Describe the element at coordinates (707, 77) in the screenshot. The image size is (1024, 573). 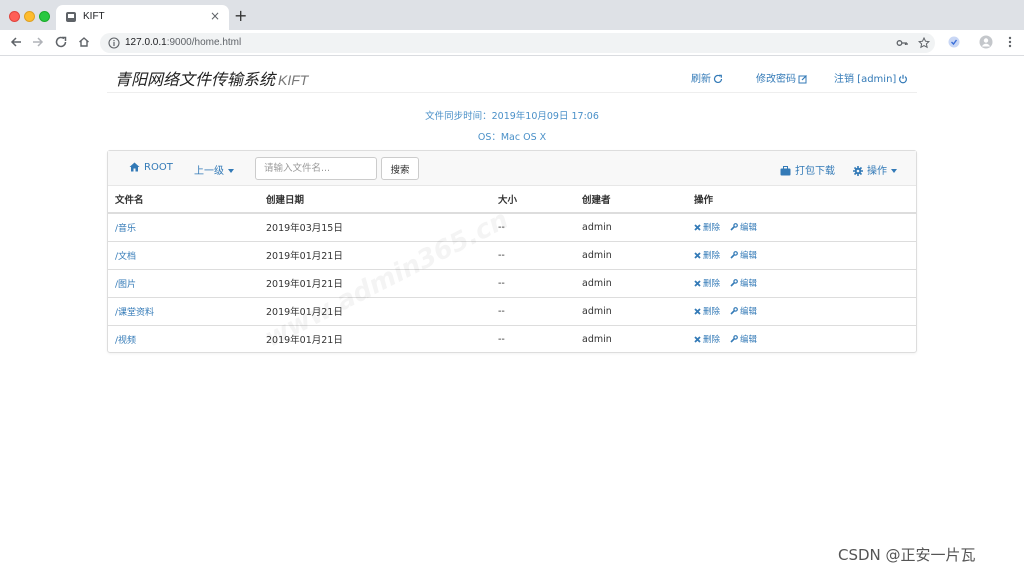
I see `refresh-link: 刷新` at that location.